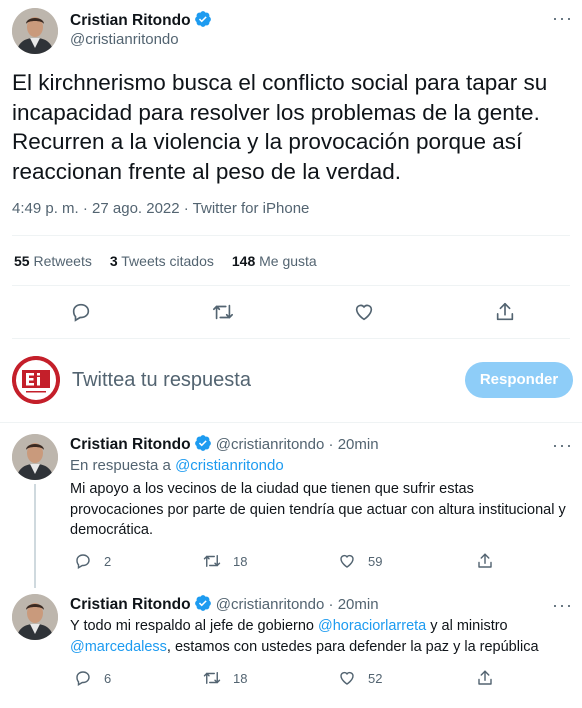  I want to click on author-name-row: Cristian Ritondo, so click(141, 20).